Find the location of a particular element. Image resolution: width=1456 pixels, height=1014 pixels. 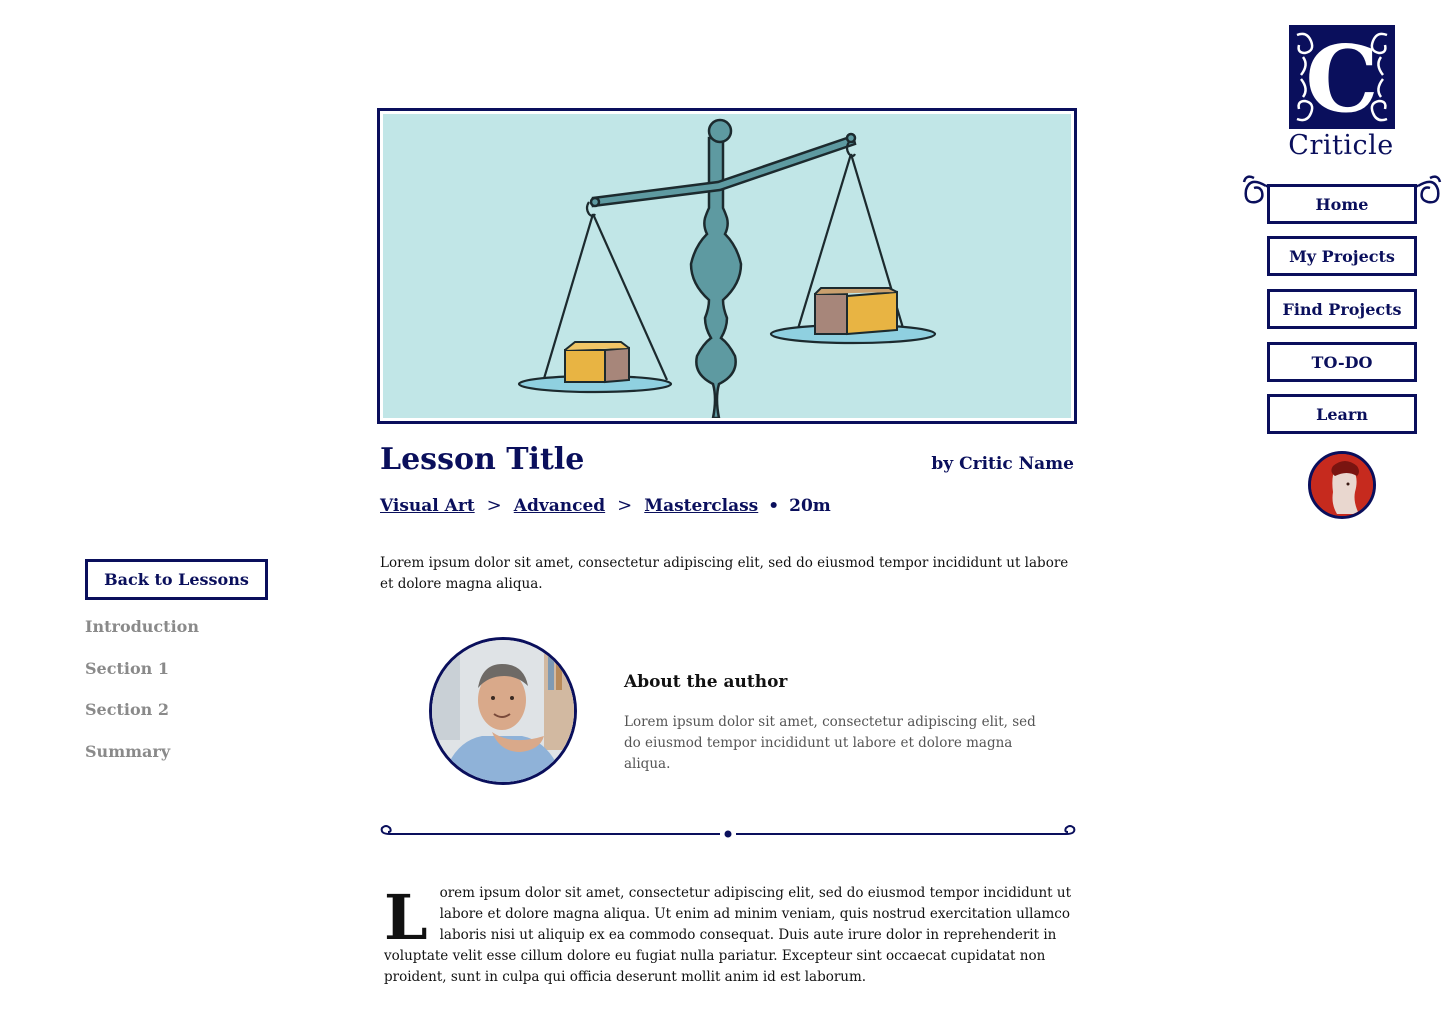

balance-scale-illustration is located at coordinates (727, 266).